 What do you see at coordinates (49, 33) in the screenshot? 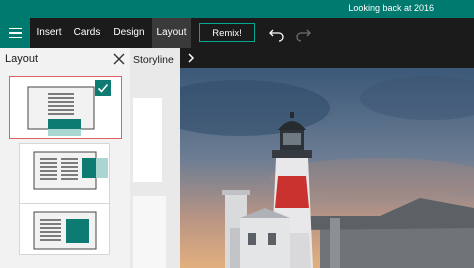
I see `tab-insert: Insert` at bounding box center [49, 33].